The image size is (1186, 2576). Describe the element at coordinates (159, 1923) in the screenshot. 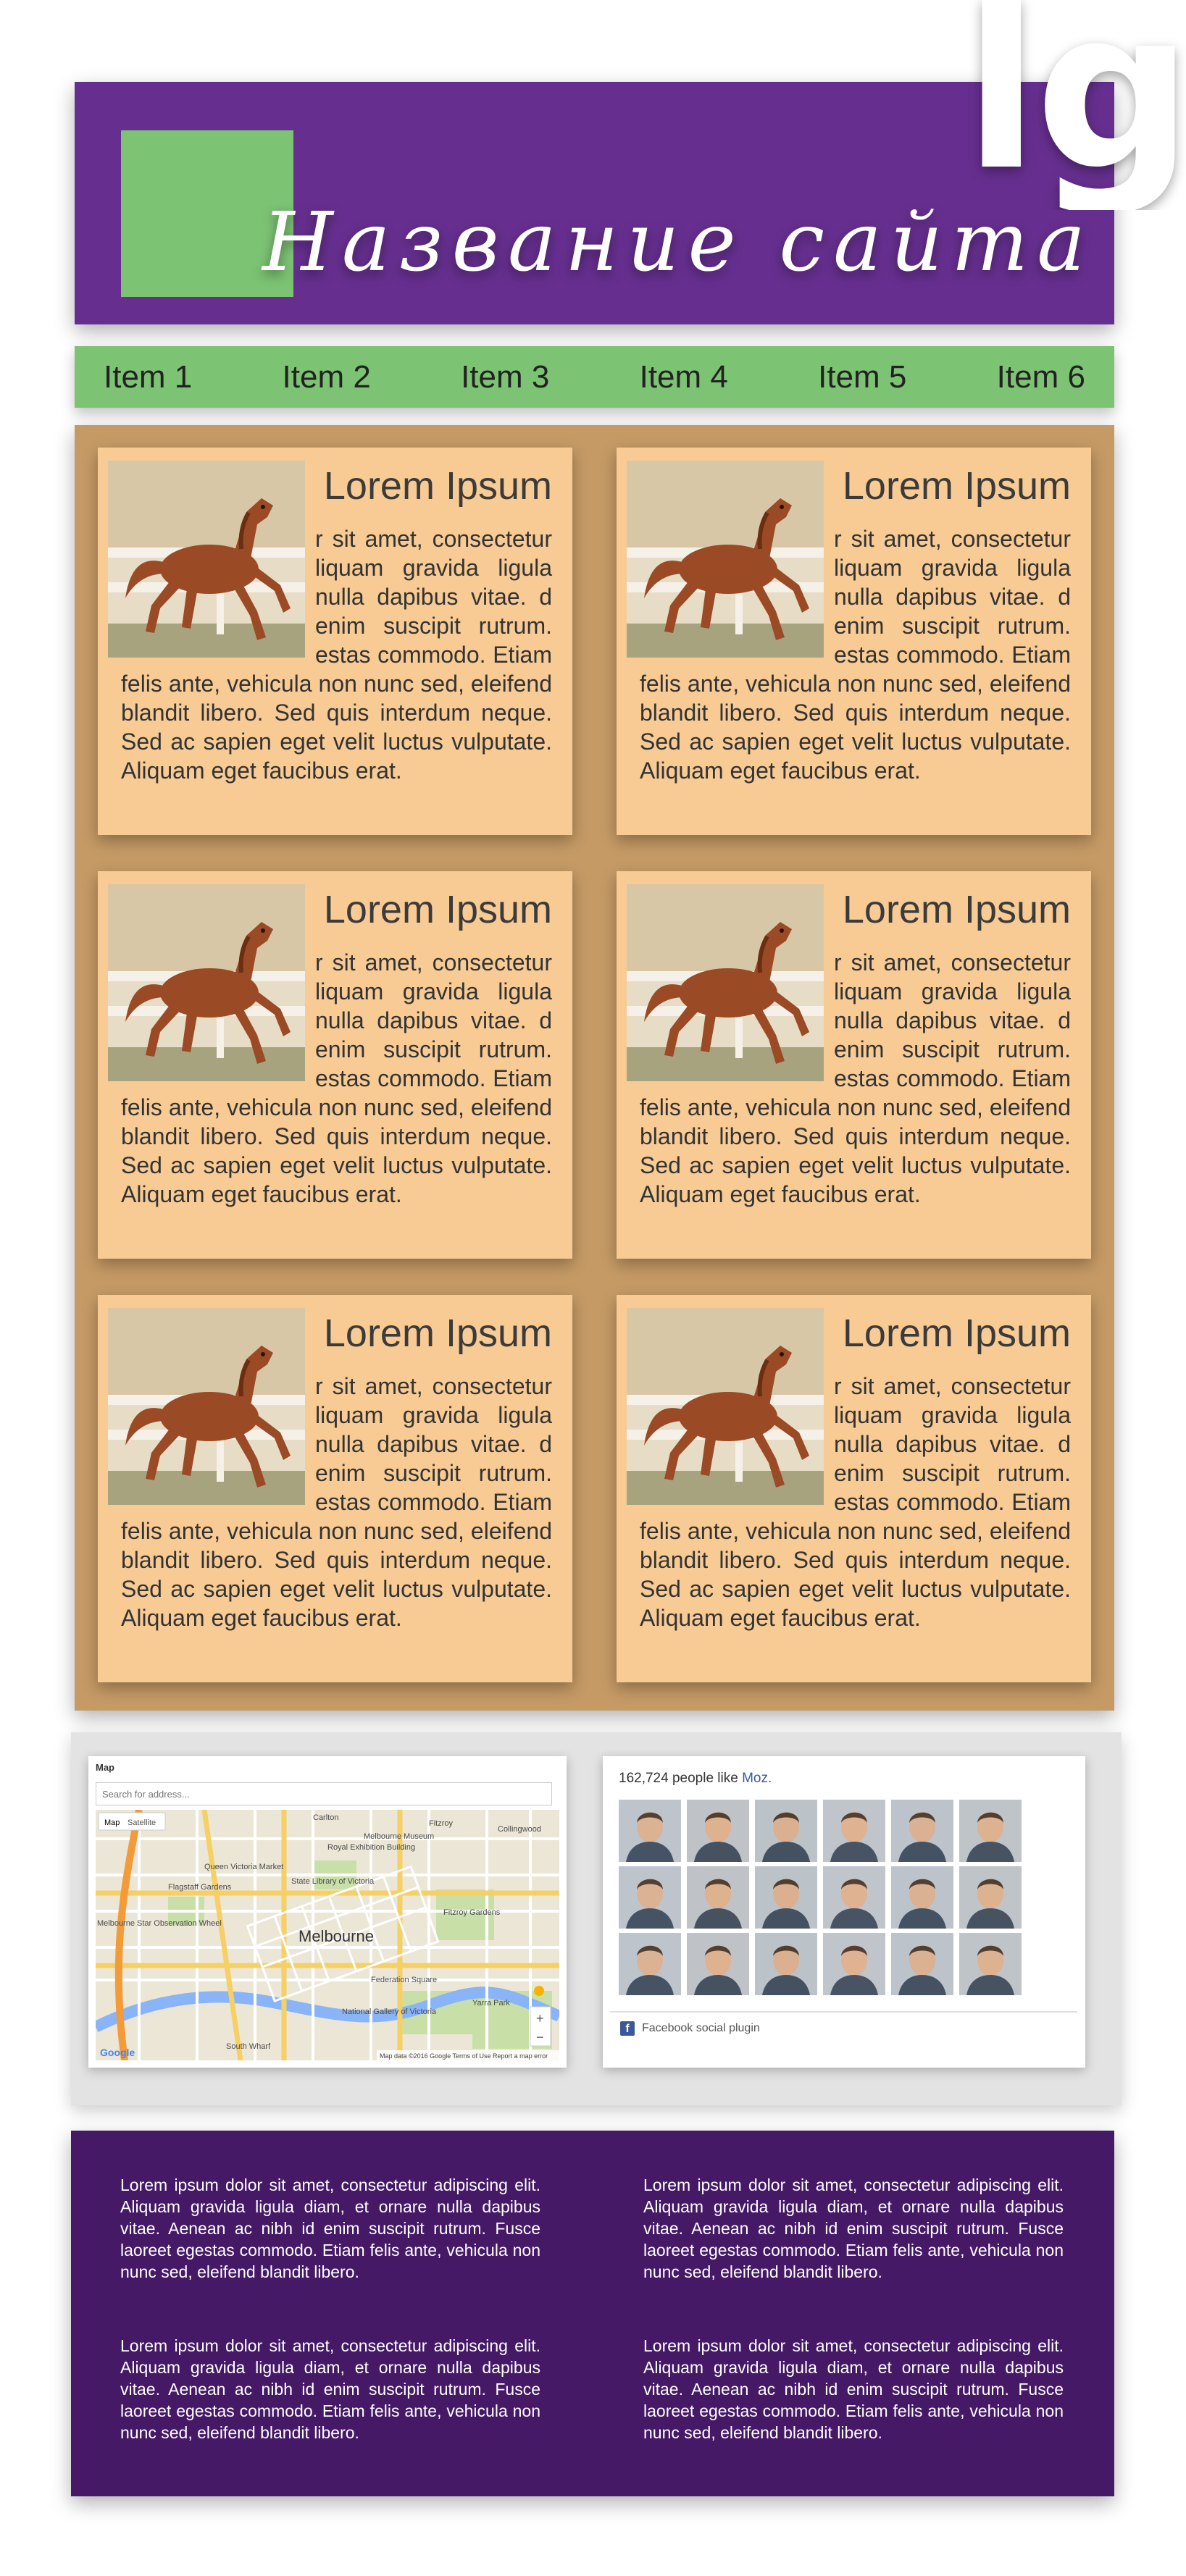

I see `map-place-label: Melbourne Star Observation Wheel` at that location.